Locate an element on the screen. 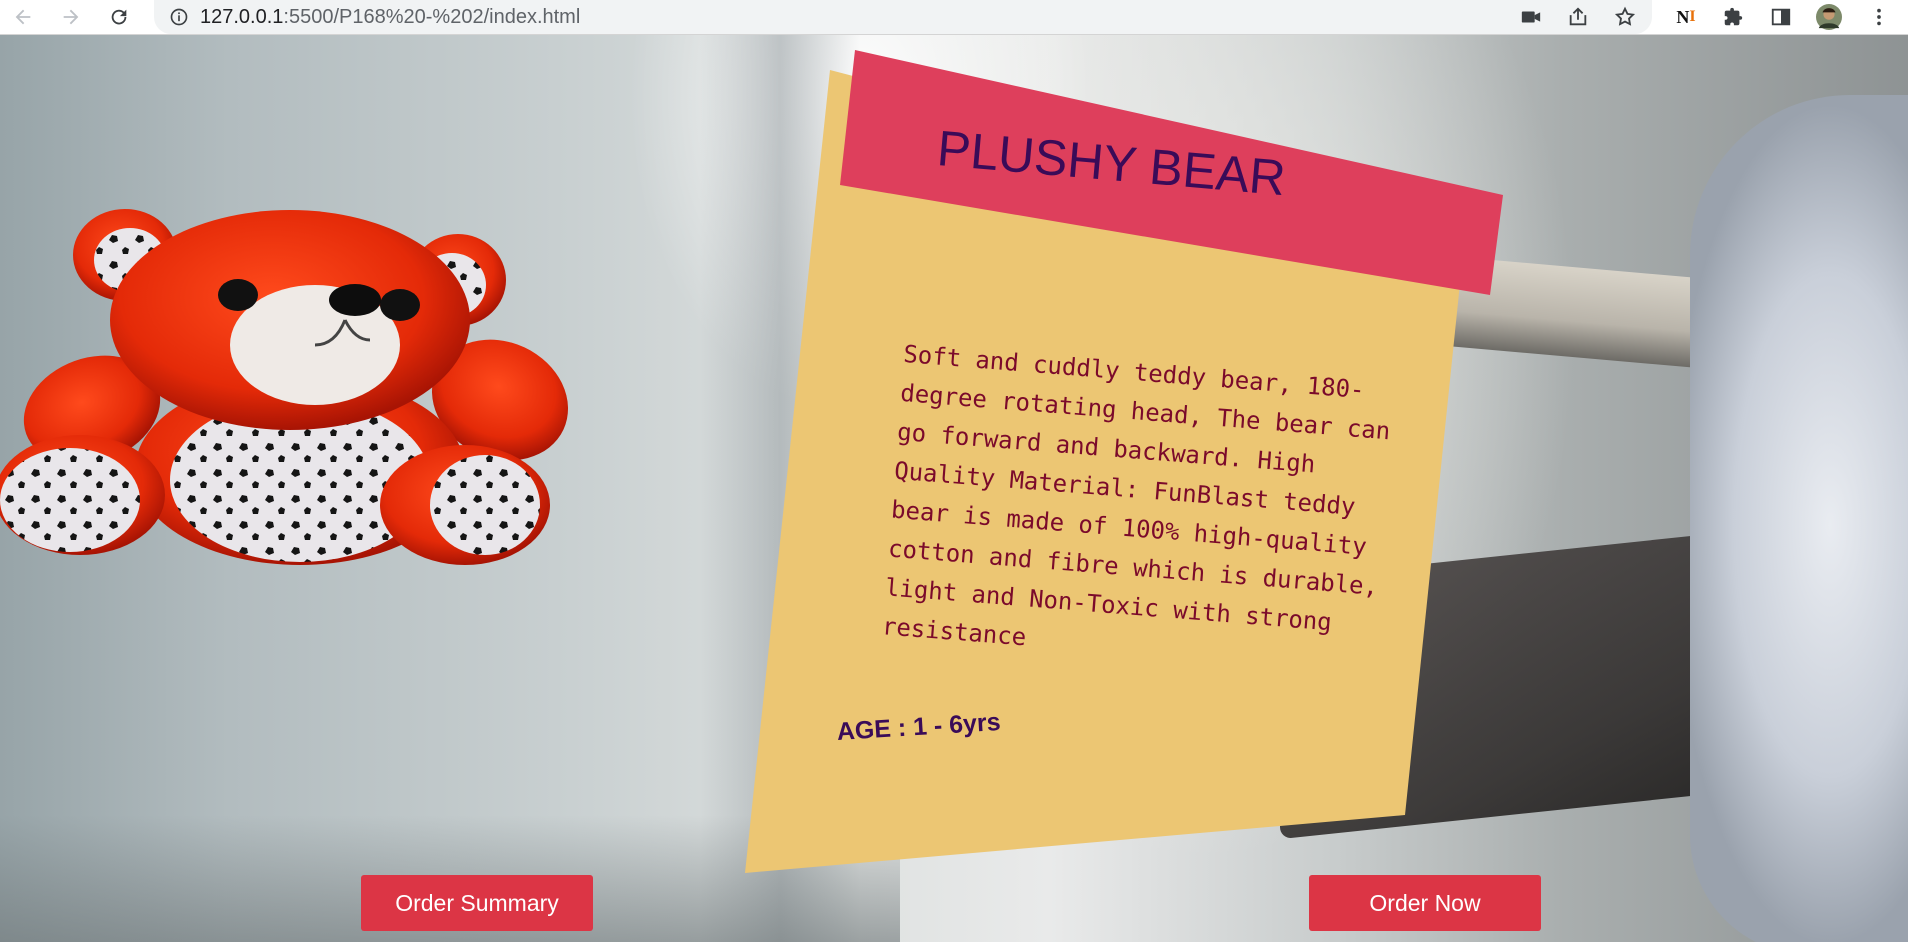  share-icon is located at coordinates (1578, 17).